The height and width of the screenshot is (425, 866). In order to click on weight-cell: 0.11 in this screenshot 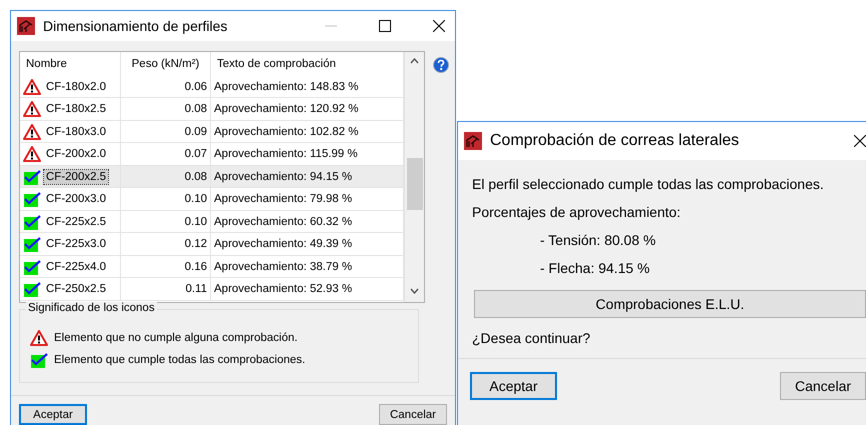, I will do `click(166, 289)`.